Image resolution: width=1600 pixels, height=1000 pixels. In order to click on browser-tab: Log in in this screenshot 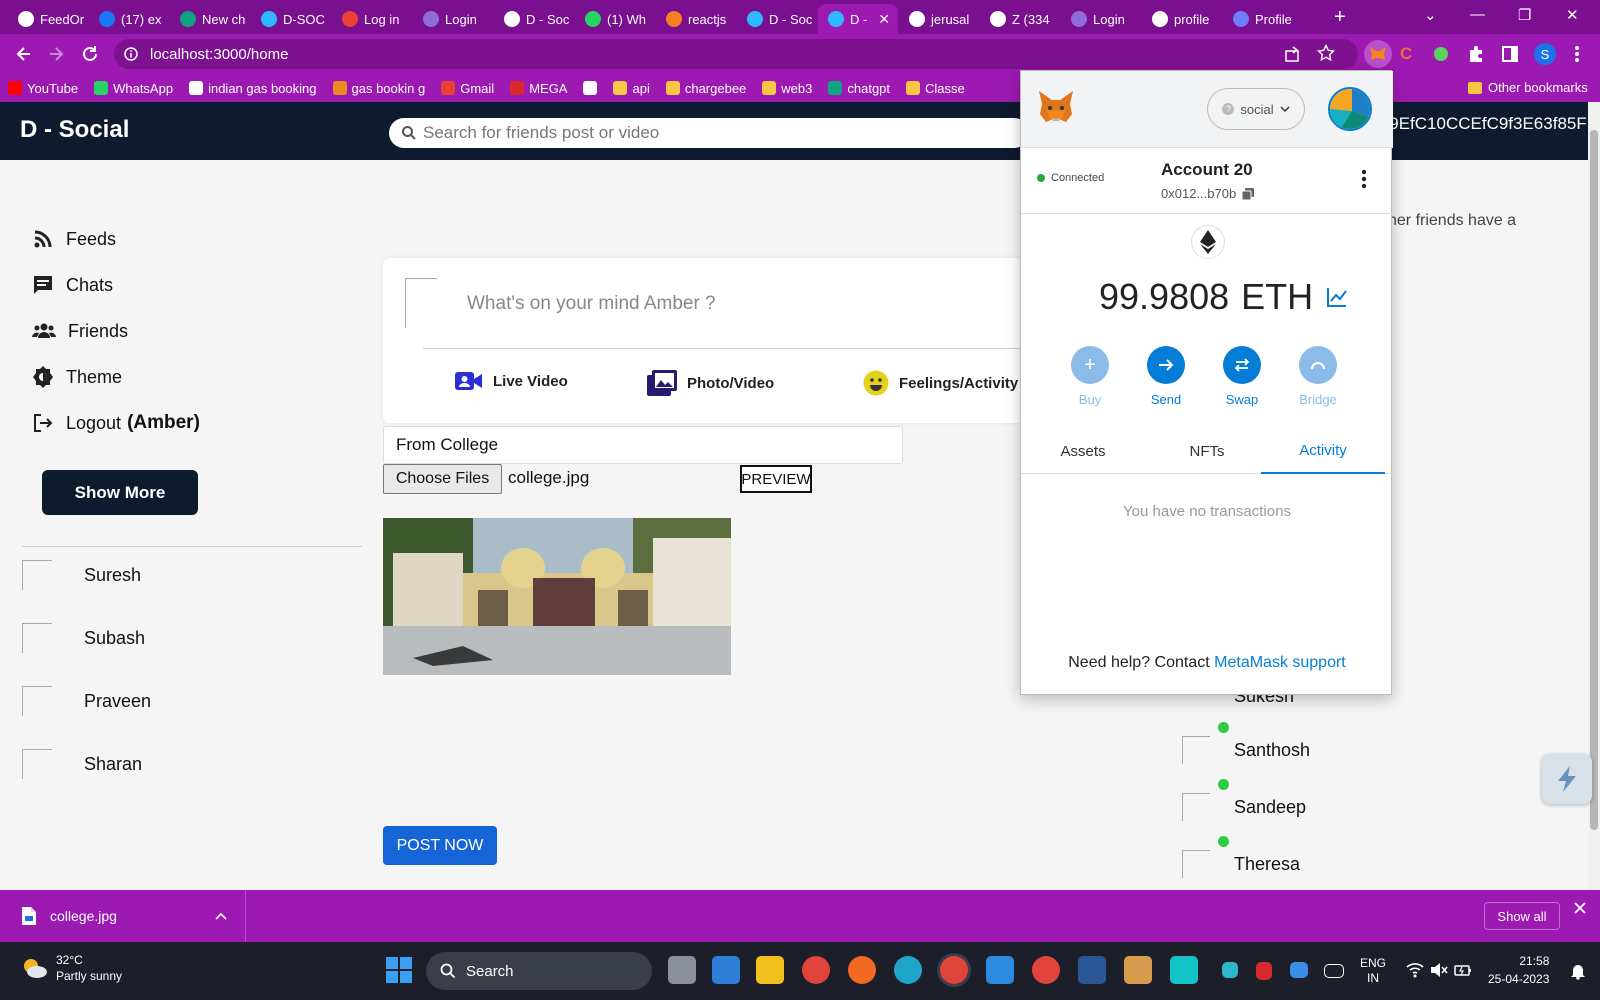, I will do `click(372, 19)`.